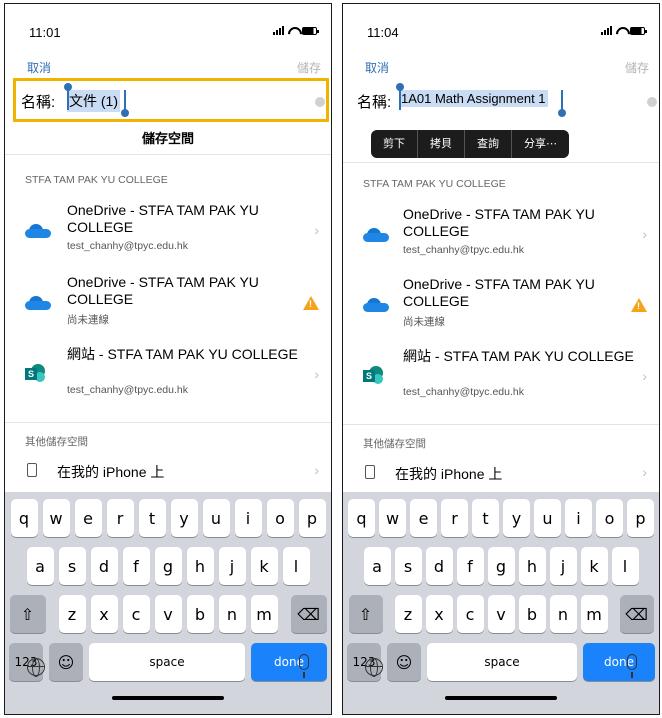  What do you see at coordinates (652, 102) in the screenshot?
I see `clear-icon` at bounding box center [652, 102].